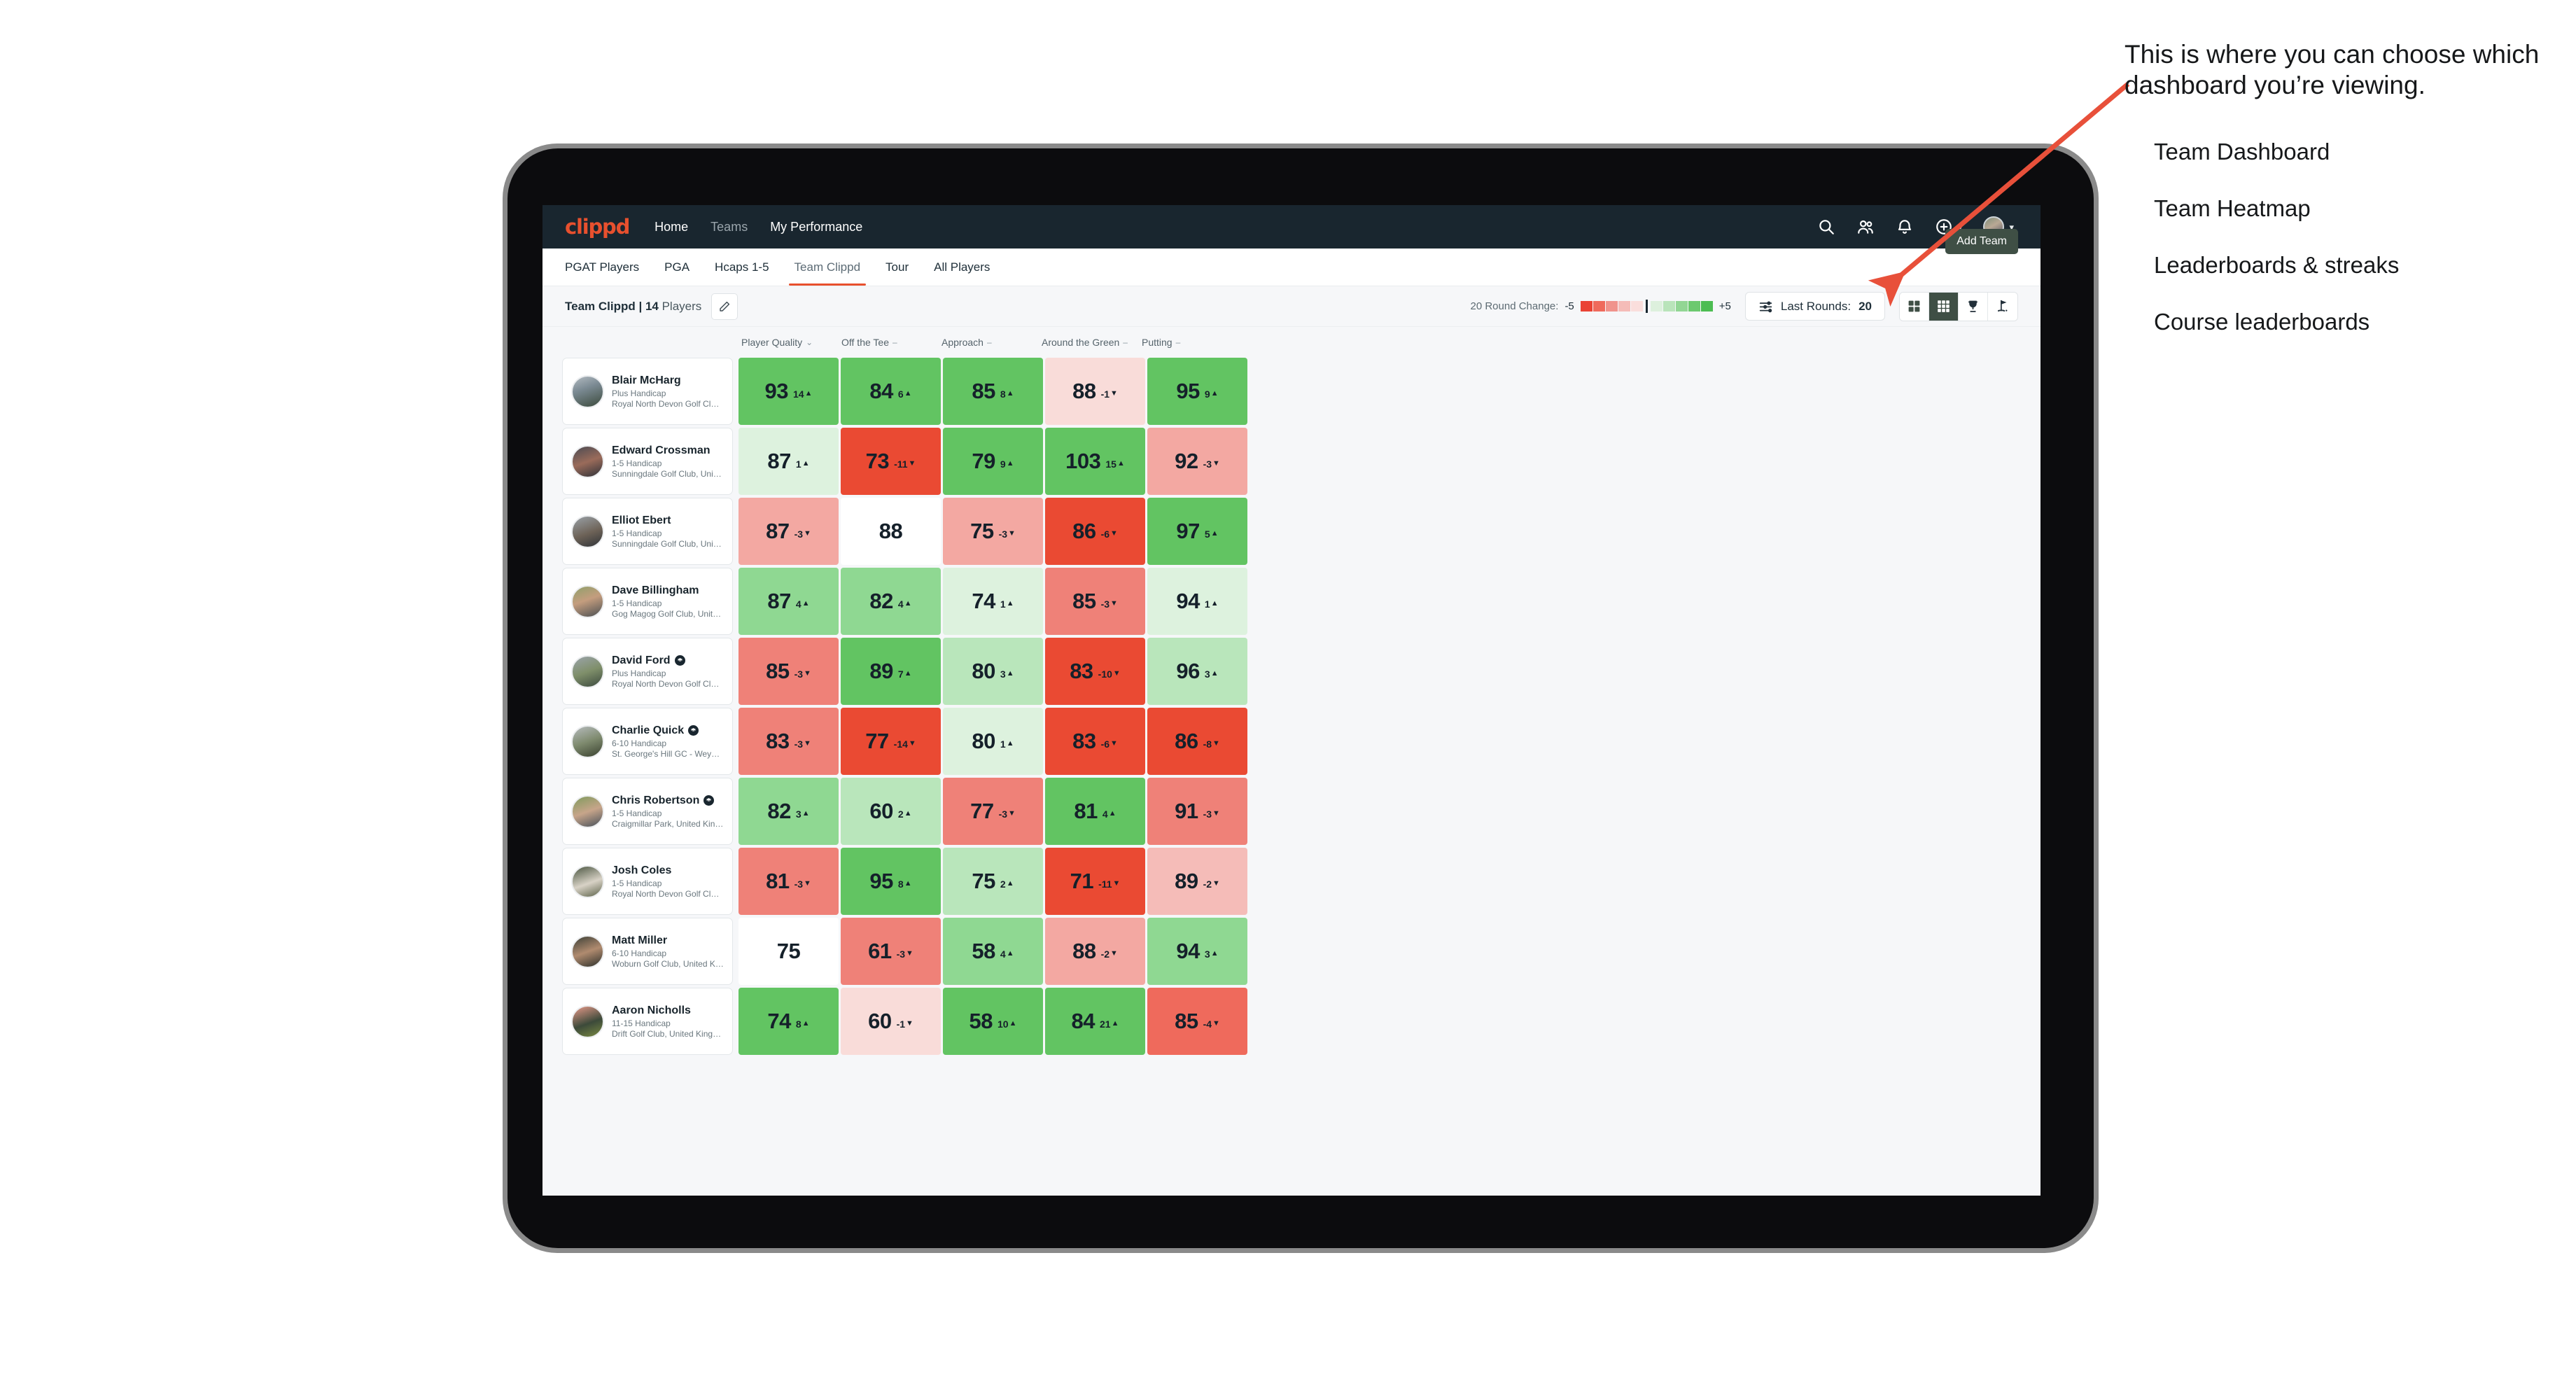 The height and width of the screenshot is (1386, 2576). I want to click on metric-delta-value: -14, so click(900, 744).